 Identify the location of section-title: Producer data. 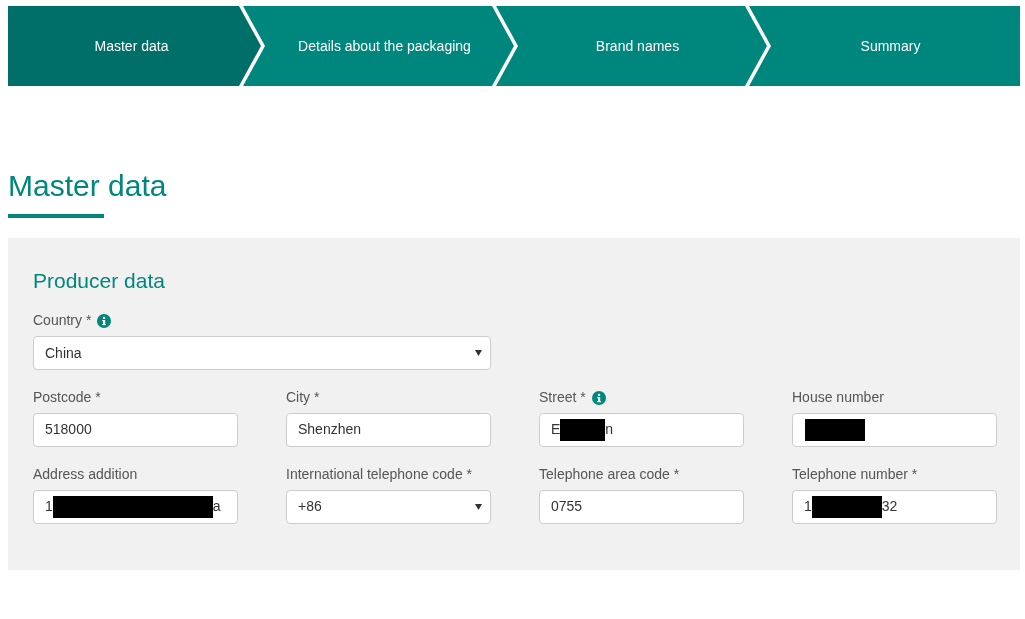
(99, 281).